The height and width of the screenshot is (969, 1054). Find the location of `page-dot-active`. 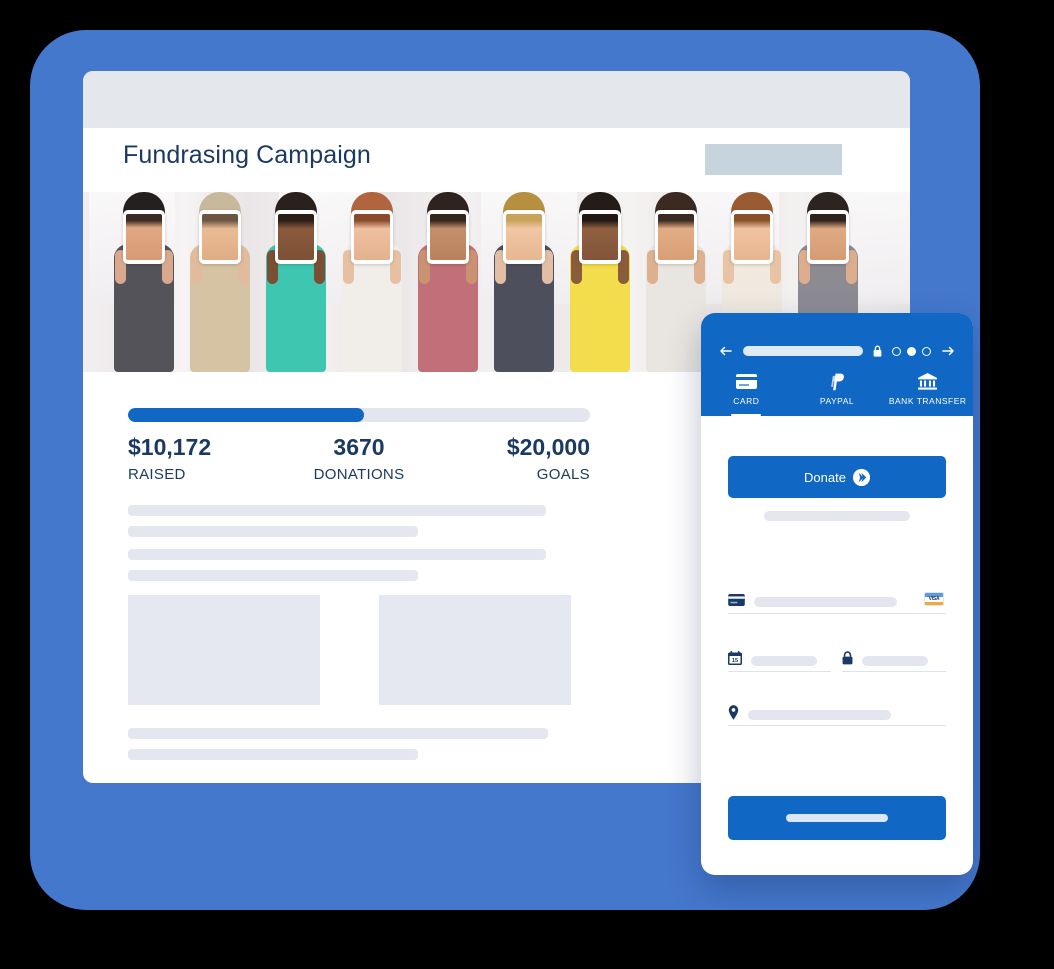

page-dot-active is located at coordinates (911, 351).